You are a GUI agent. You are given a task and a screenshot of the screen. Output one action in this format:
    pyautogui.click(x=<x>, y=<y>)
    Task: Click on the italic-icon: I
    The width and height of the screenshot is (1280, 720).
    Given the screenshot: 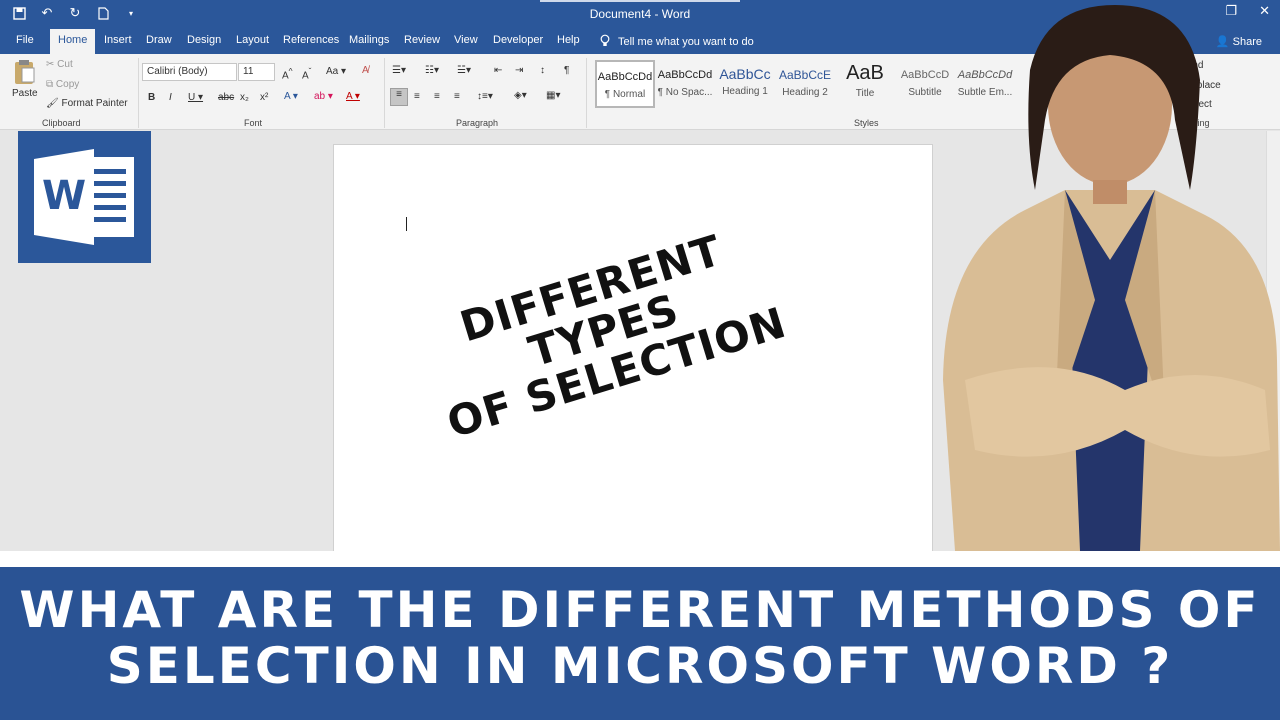 What is the action you would take?
    pyautogui.click(x=170, y=97)
    